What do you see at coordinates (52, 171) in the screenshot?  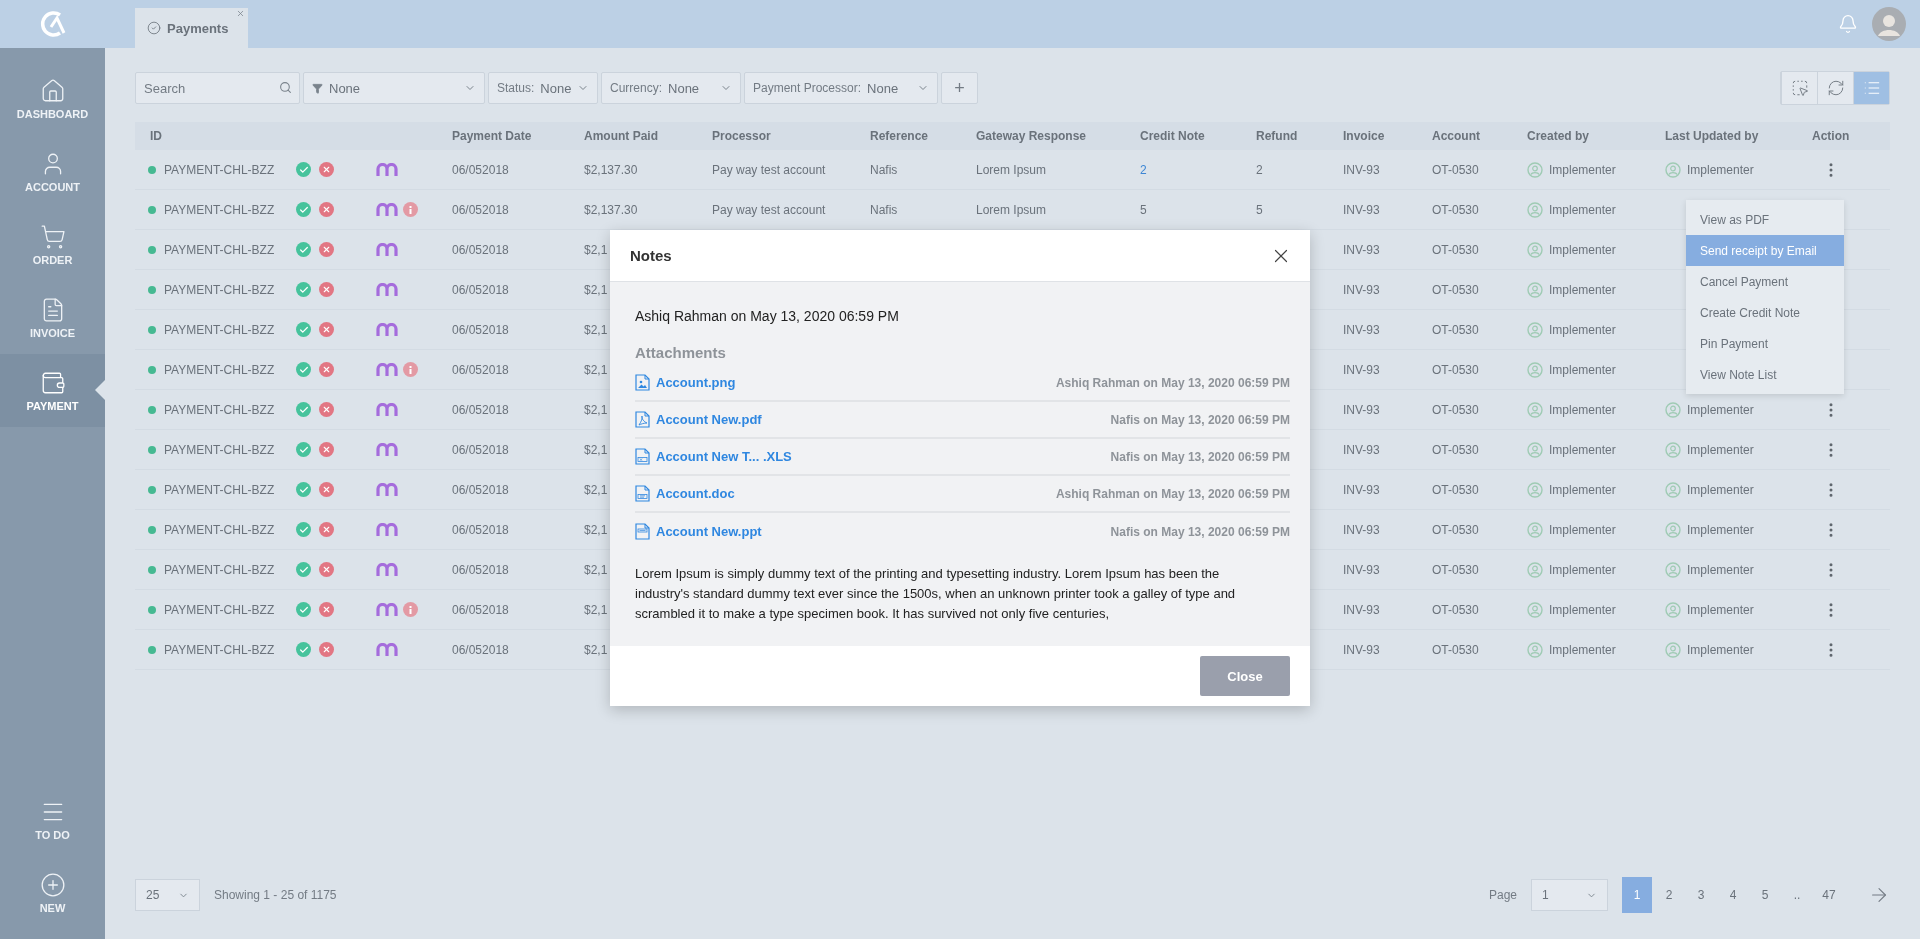 I see `sidebar-item: ACCOUNT` at bounding box center [52, 171].